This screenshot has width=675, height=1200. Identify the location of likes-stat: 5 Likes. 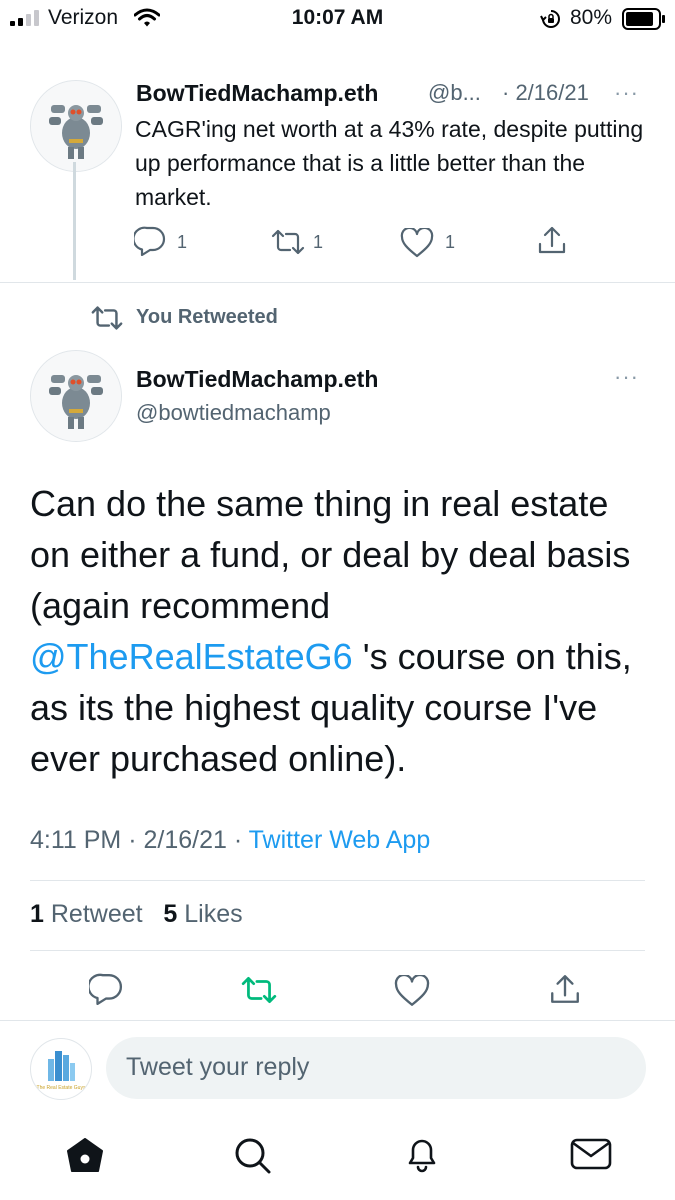
(202, 914).